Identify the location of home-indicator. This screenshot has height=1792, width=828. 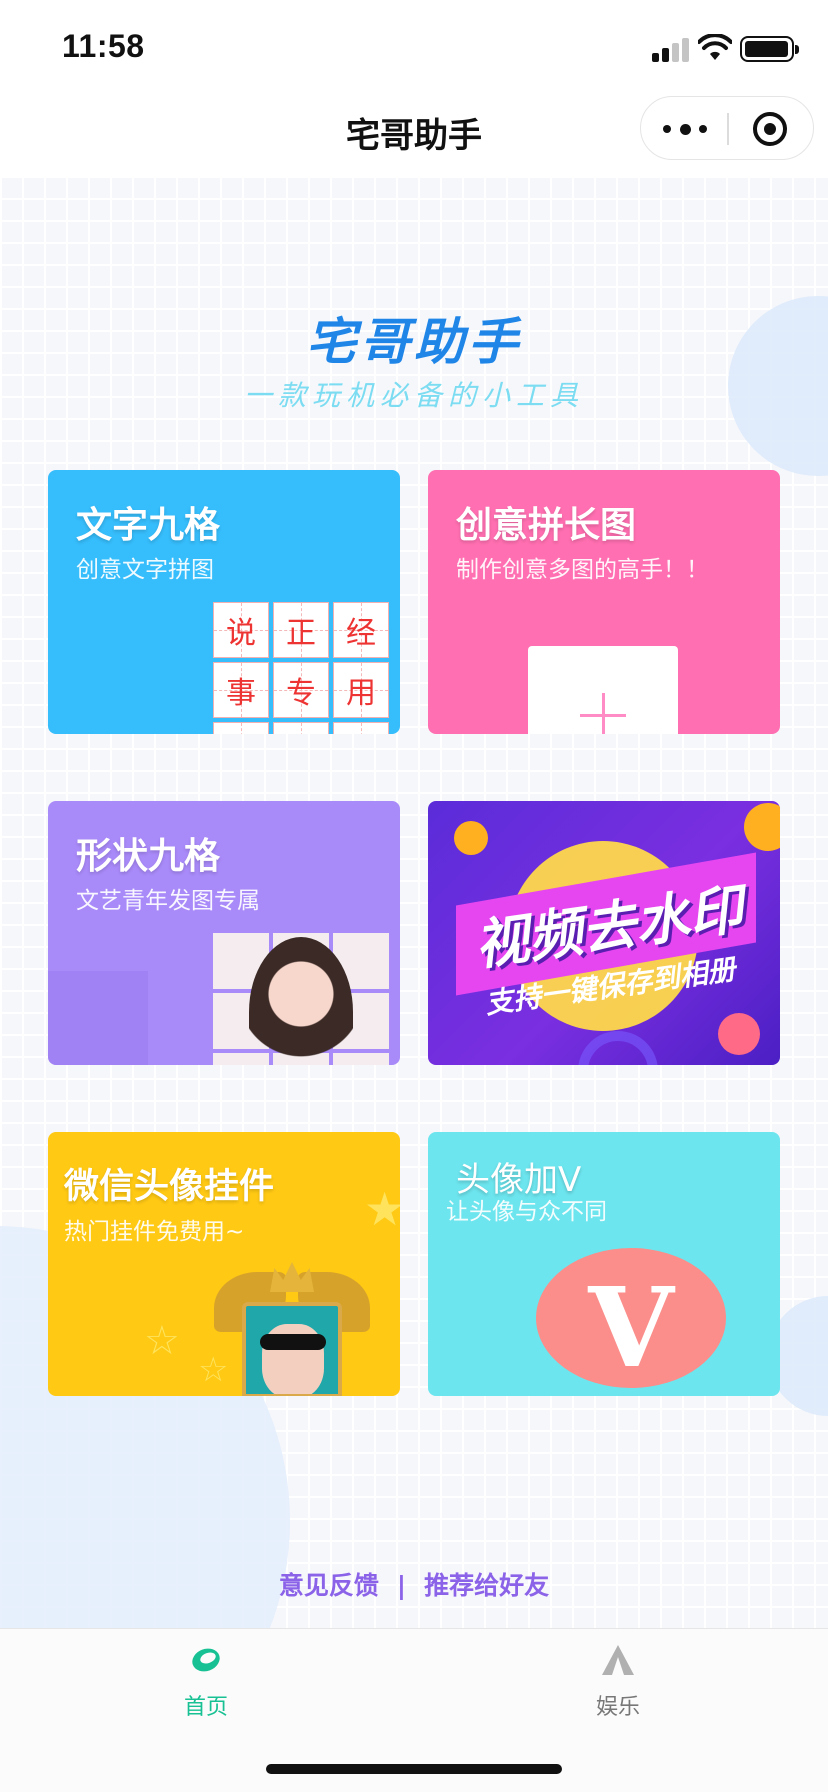
(414, 1769).